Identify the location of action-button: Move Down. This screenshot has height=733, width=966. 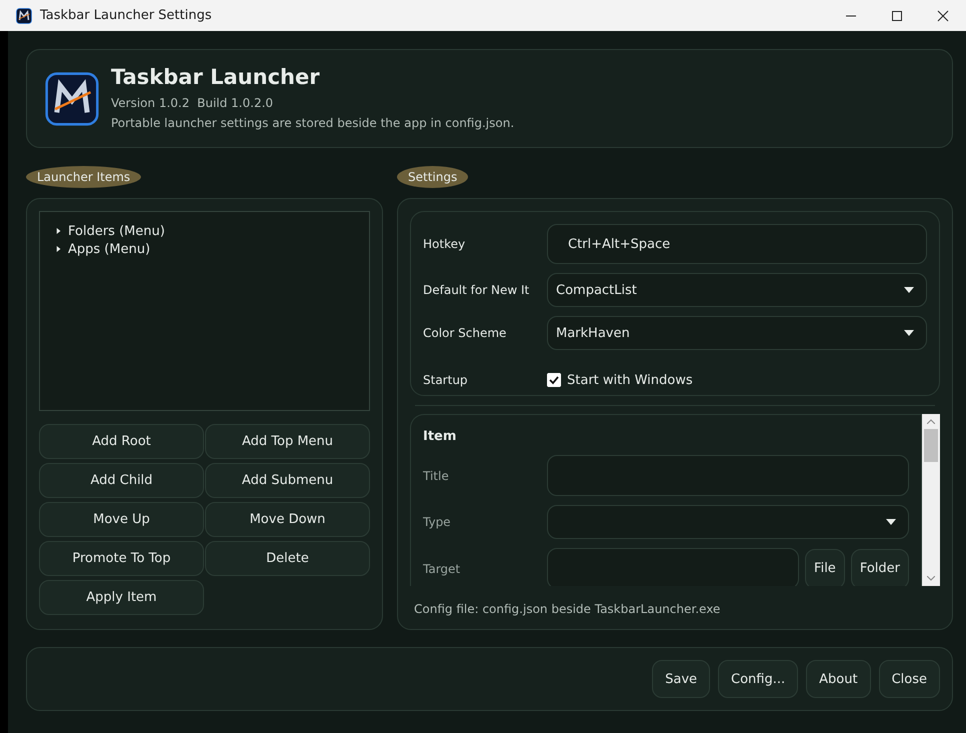
(287, 519).